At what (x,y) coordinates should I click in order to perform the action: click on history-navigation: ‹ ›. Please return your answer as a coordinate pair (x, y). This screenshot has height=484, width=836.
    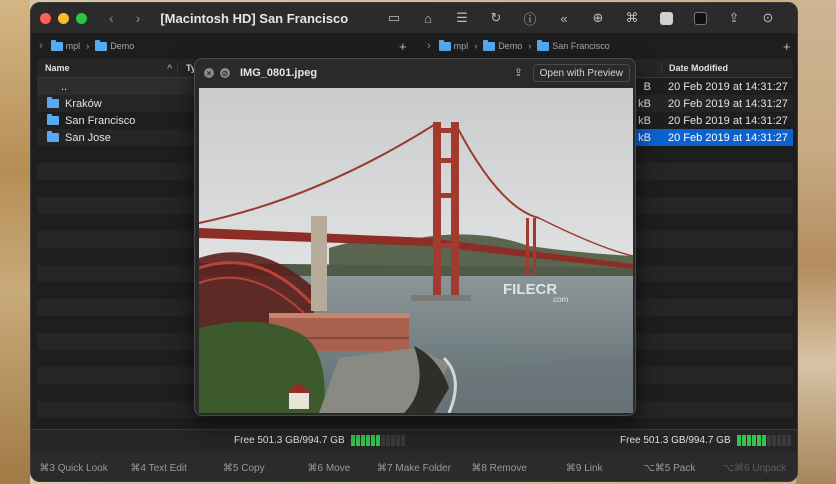
    Looking at the image, I should click on (124, 18).